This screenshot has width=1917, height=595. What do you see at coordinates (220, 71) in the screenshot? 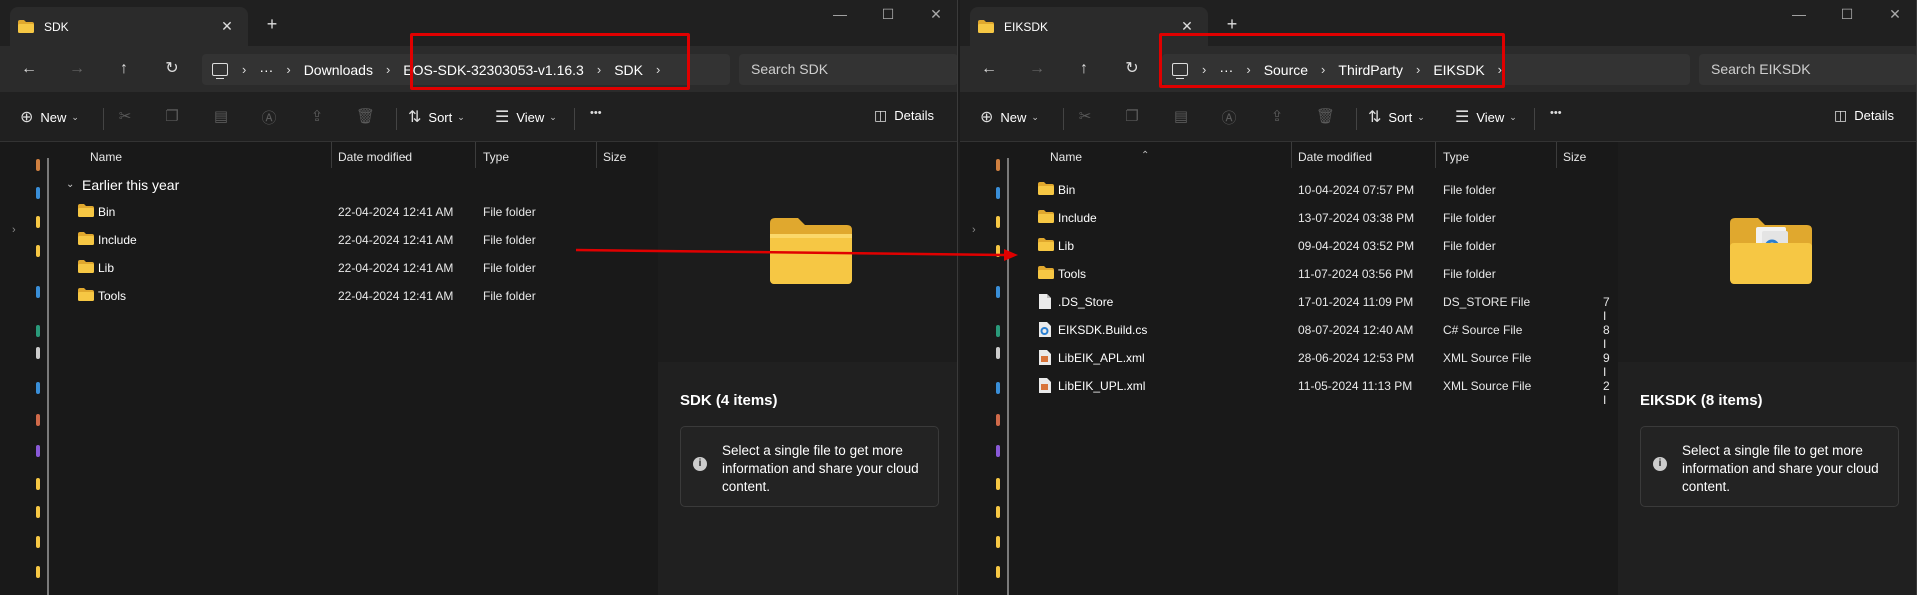
I see `this-pc-icon` at bounding box center [220, 71].